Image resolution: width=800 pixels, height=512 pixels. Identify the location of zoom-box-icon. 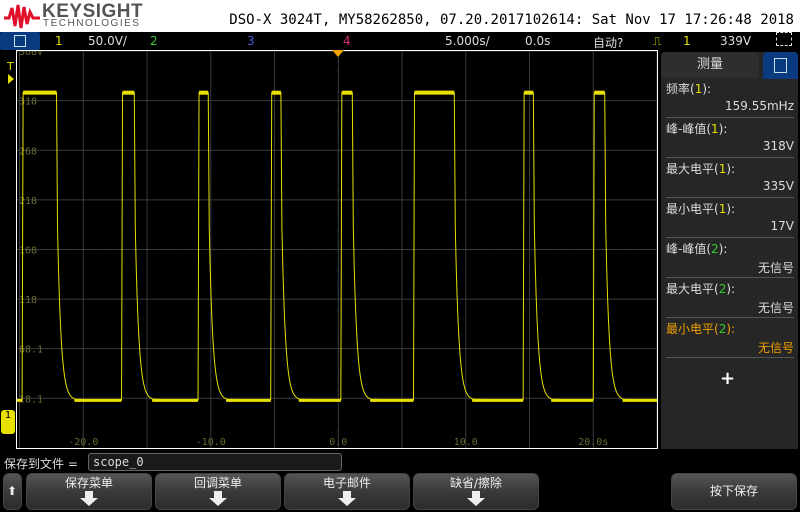
(784, 39).